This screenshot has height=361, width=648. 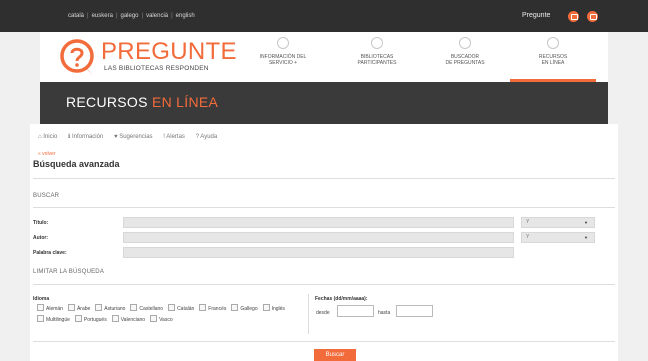 What do you see at coordinates (592, 16) in the screenshot?
I see `chat-icon` at bounding box center [592, 16].